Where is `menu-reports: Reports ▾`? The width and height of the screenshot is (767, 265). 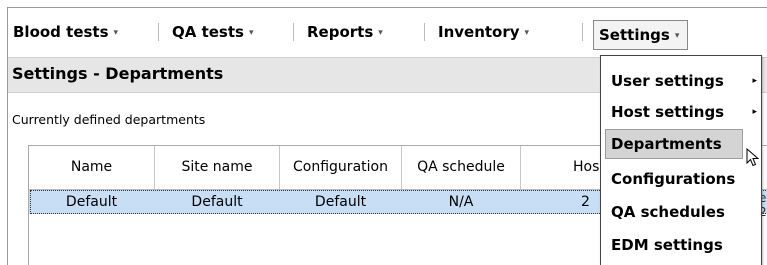
menu-reports: Reports ▾ is located at coordinates (345, 32).